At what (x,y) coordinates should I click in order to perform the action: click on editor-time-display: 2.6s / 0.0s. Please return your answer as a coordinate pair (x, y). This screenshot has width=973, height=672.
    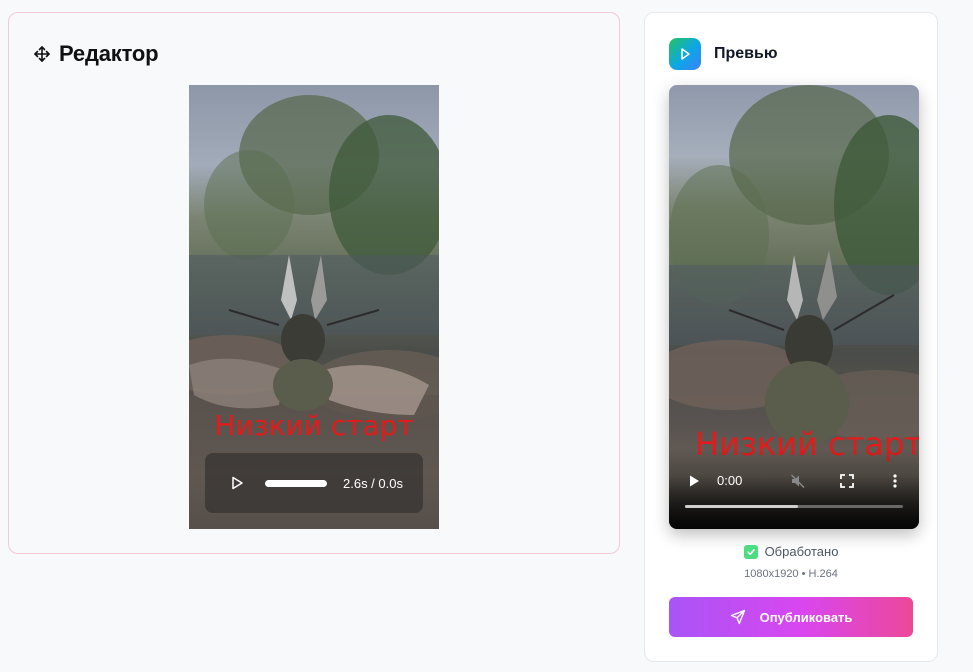
    Looking at the image, I should click on (373, 483).